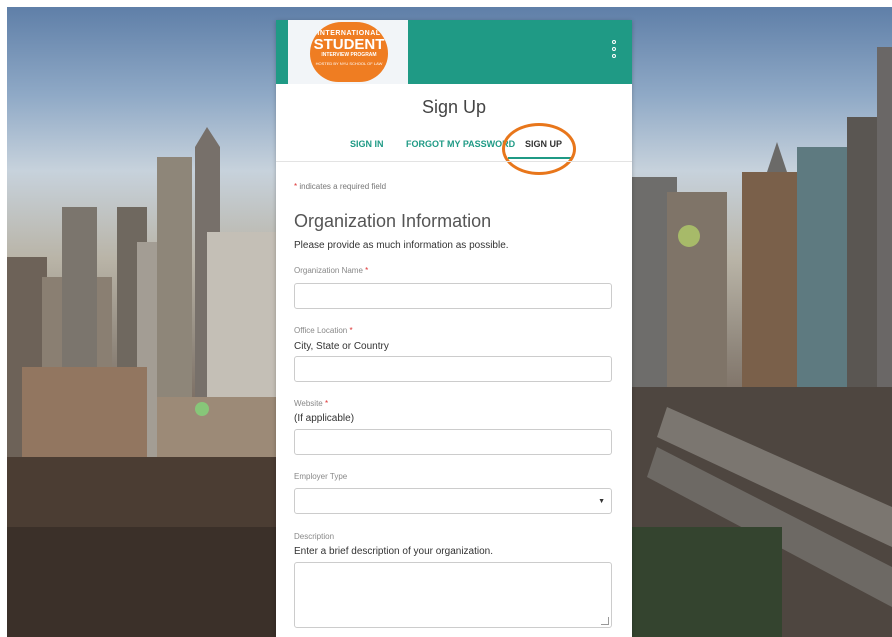  I want to click on organization-name-input, so click(453, 296).